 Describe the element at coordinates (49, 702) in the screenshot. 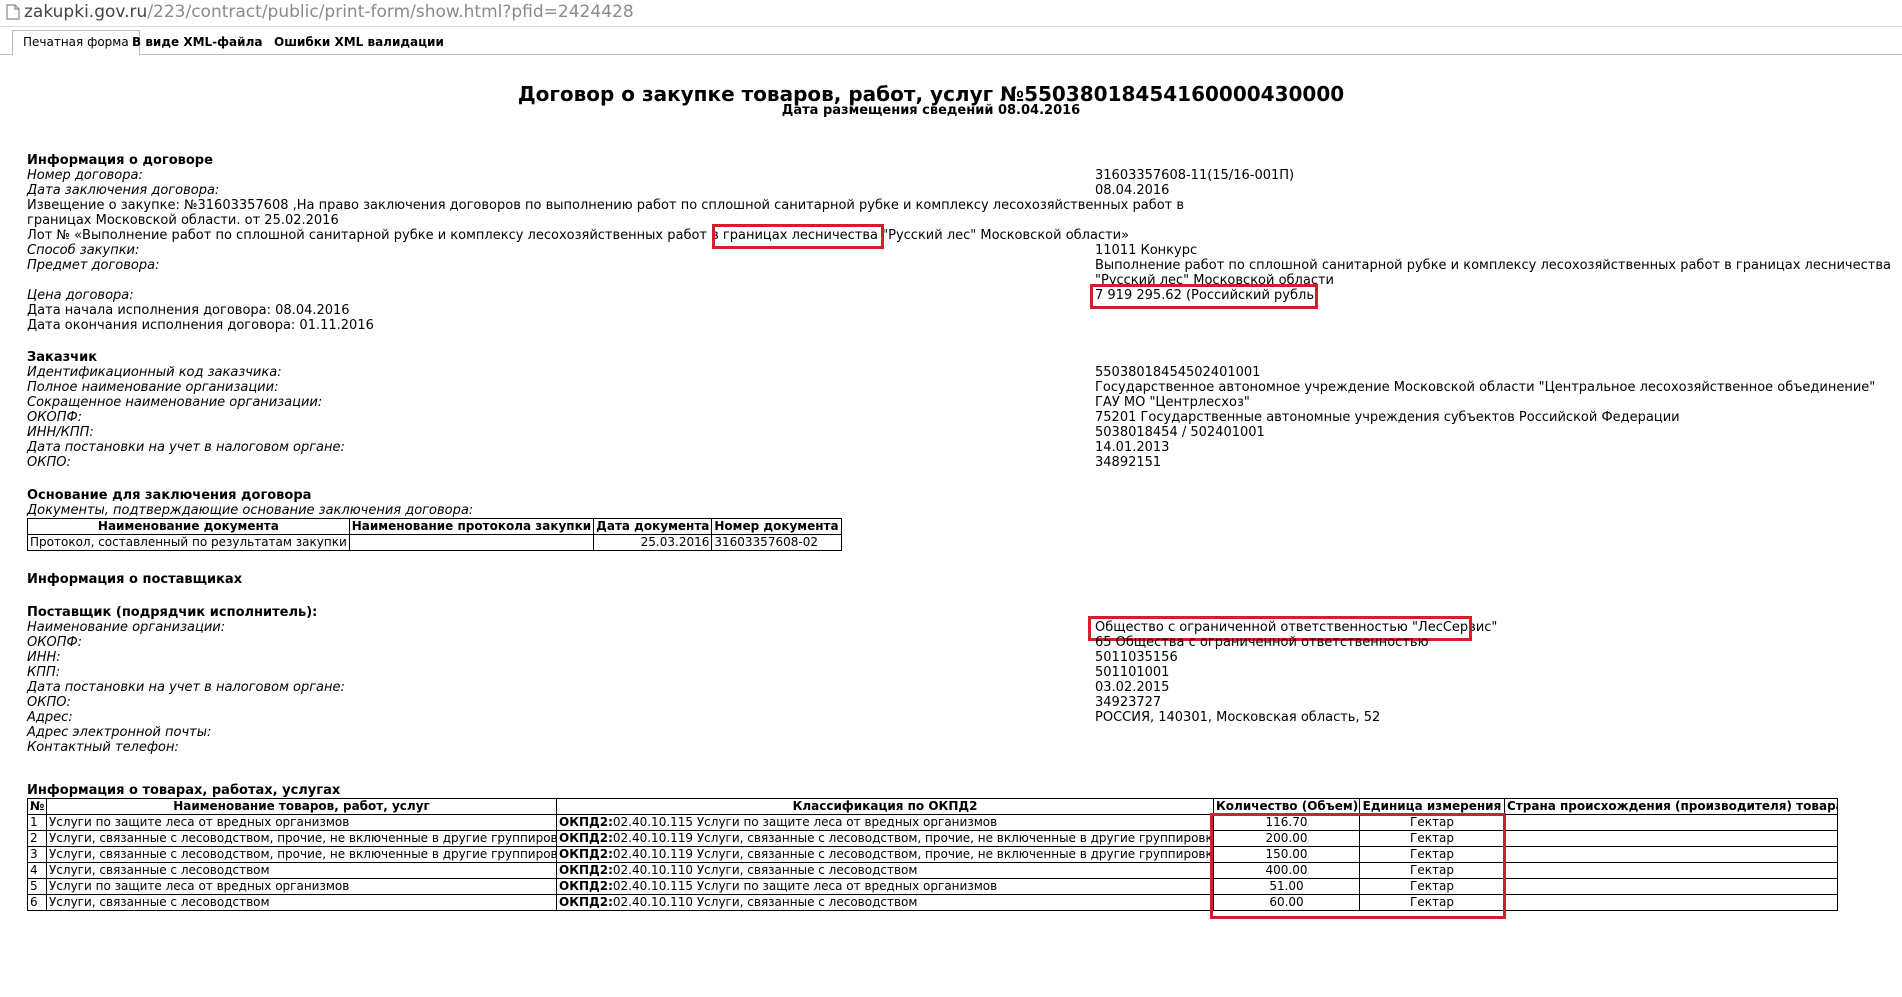

I see `supplier-field-label: ОКПО:` at that location.